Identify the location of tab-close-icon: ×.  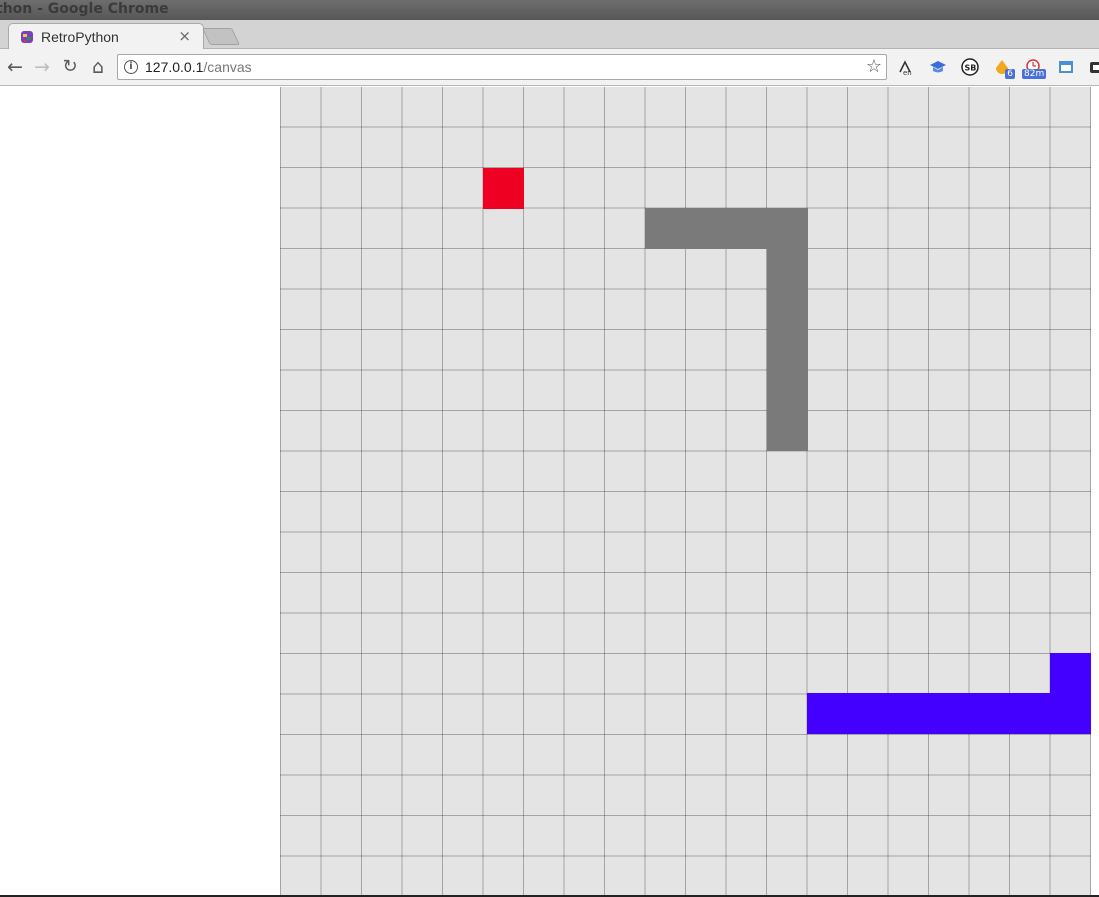
(184, 36).